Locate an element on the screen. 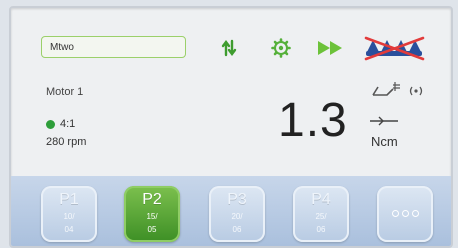 The image size is (458, 248). torque-unit: Ncm is located at coordinates (384, 141).